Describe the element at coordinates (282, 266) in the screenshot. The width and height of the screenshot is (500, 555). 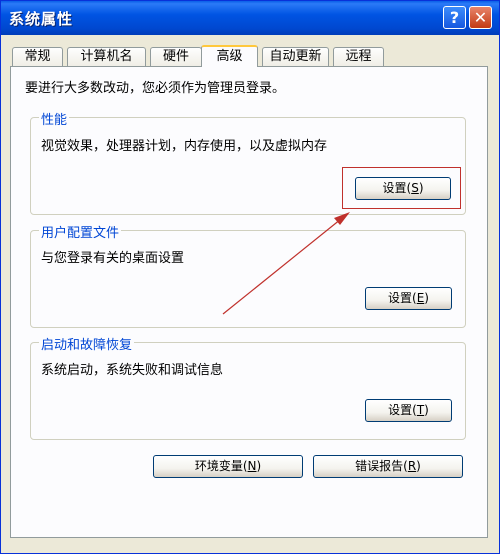
I see `annotation-arrow-shaft` at that location.